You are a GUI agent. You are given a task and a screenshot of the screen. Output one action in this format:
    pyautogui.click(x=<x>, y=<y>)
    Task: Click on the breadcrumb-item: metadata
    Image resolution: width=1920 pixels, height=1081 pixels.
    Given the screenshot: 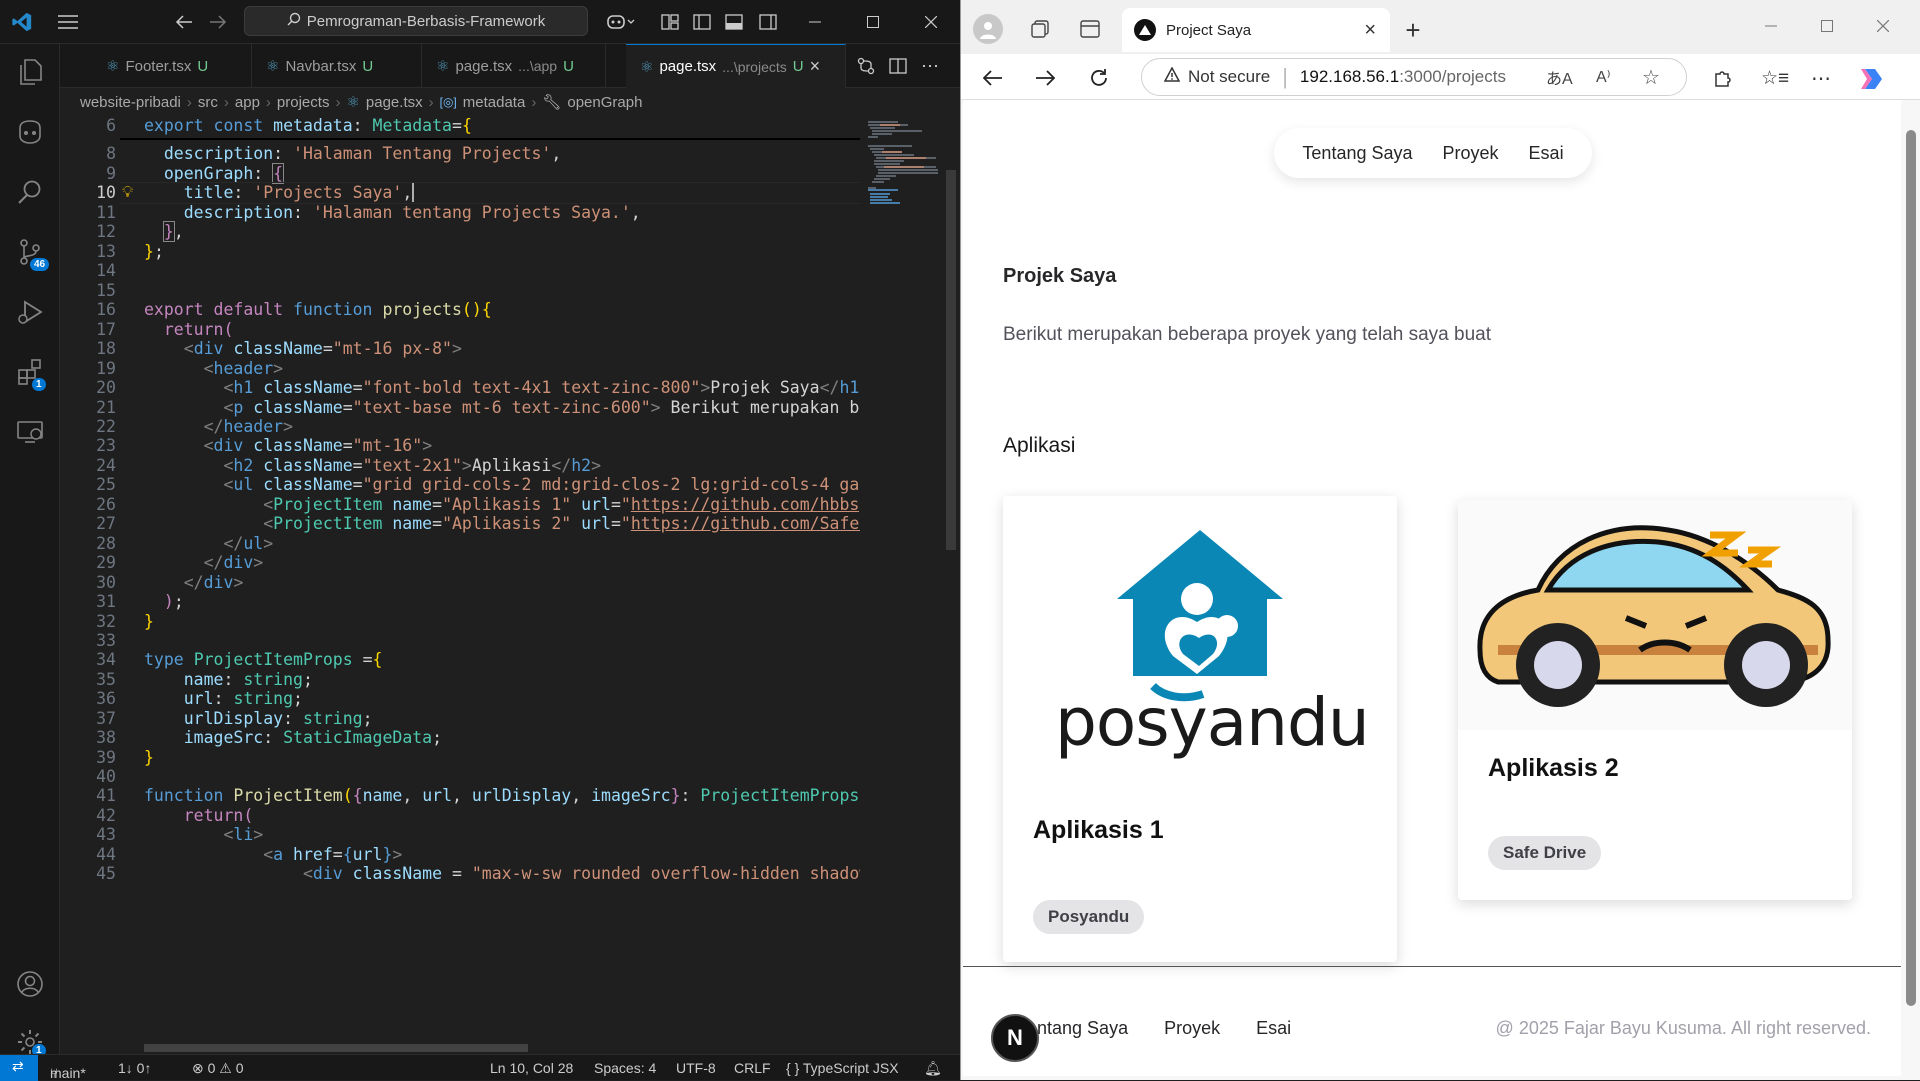 What is the action you would take?
    pyautogui.click(x=494, y=102)
    